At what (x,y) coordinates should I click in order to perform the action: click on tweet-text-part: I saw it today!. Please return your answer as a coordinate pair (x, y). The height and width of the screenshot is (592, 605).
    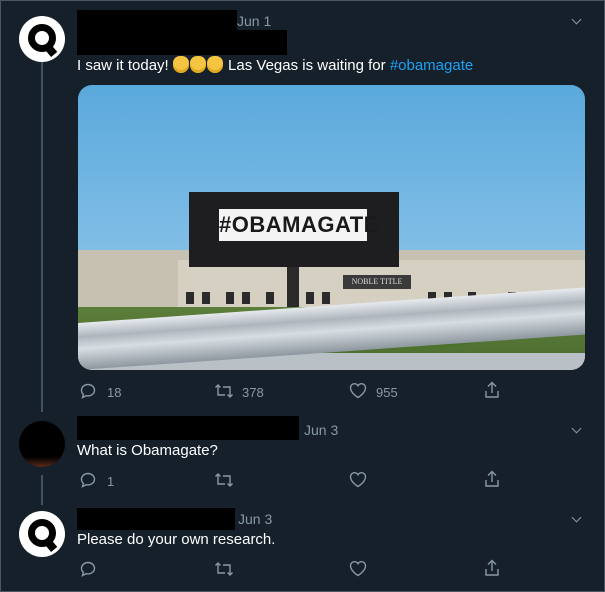
    Looking at the image, I should click on (125, 65).